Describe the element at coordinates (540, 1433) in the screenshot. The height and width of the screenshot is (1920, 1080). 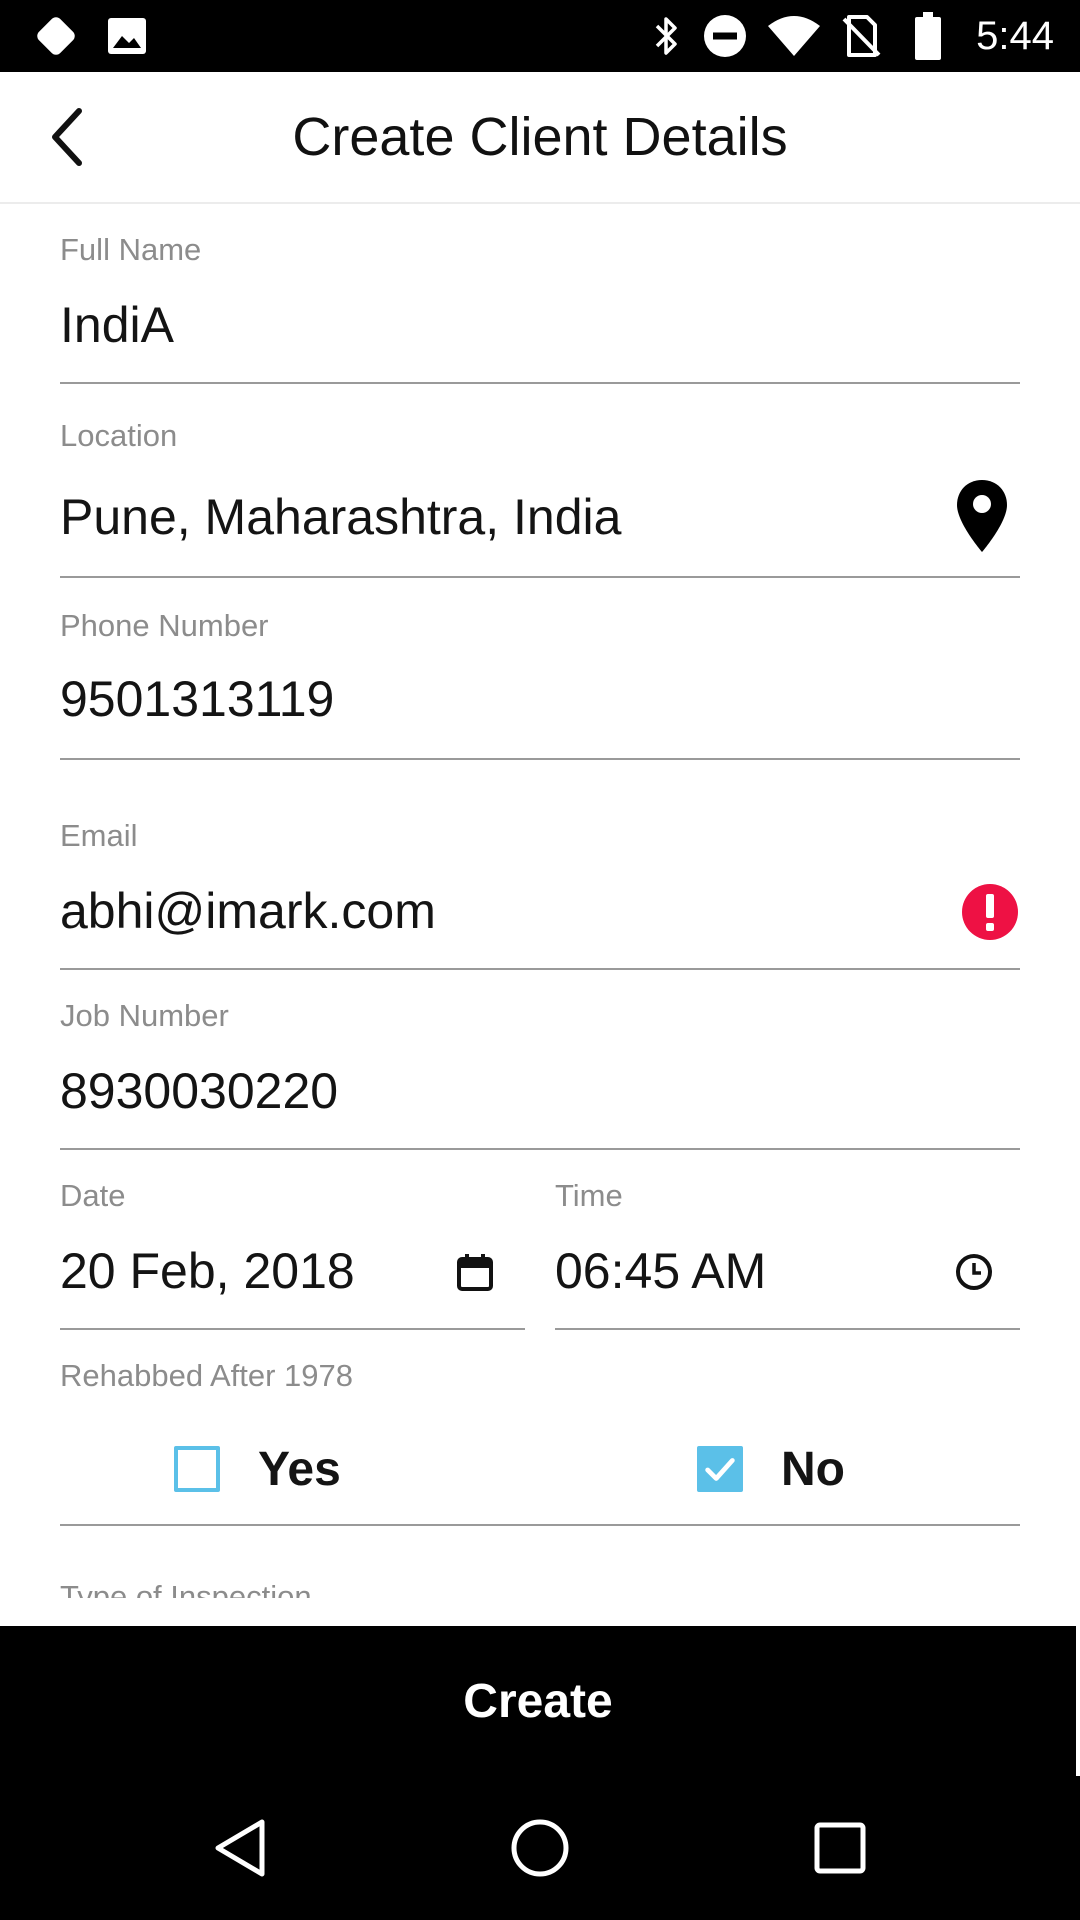
I see `rehabbed-after-1978-group: Rehabbed After 1978 Yes No` at that location.